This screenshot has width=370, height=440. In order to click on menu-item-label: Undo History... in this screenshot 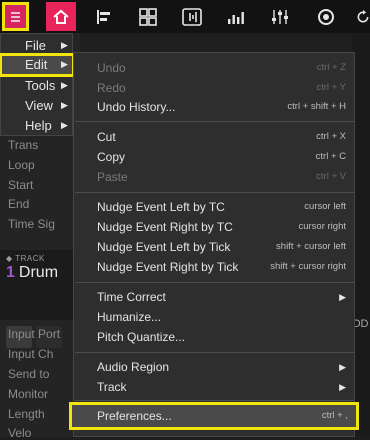, I will do `click(136, 107)`.